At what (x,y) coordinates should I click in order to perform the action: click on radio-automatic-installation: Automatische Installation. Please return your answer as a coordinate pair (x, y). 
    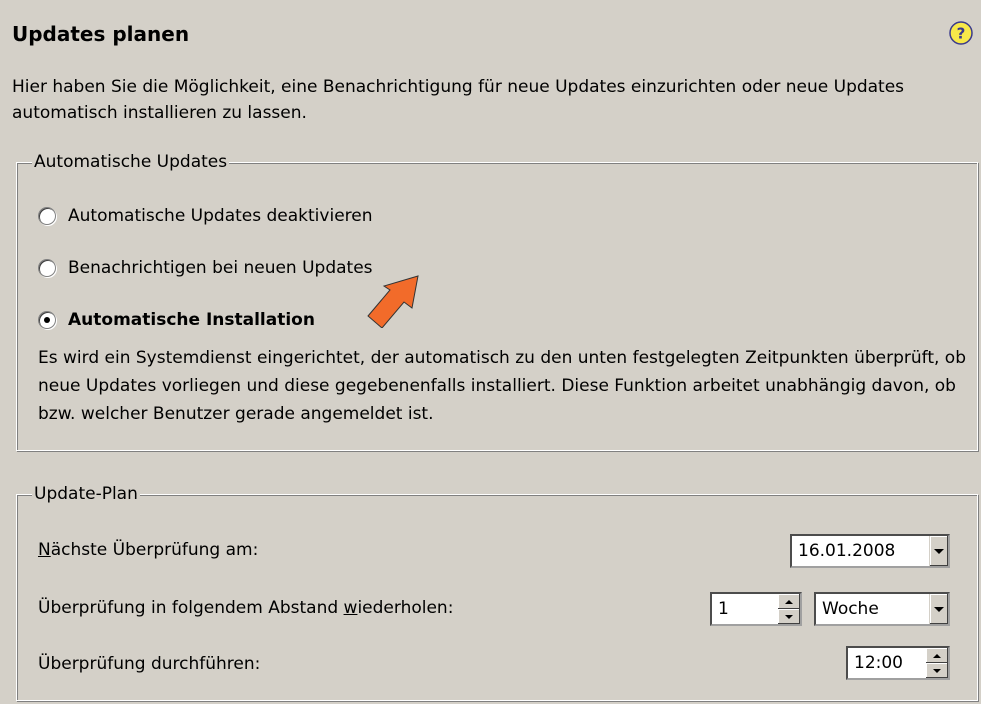
    Looking at the image, I should click on (176, 320).